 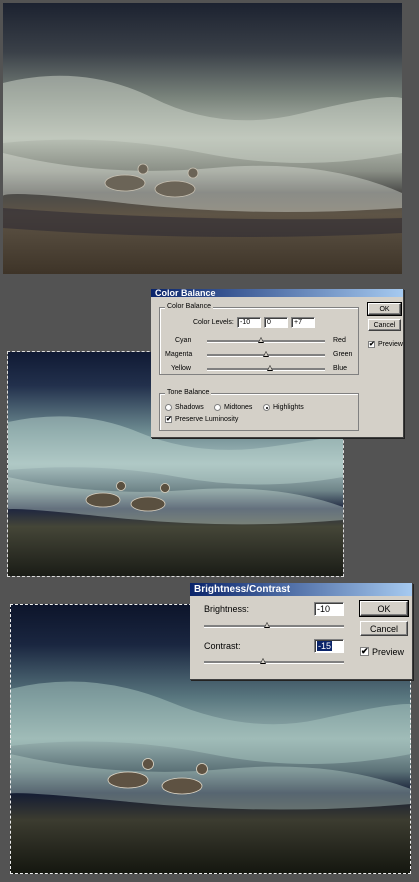 What do you see at coordinates (259, 412) in the screenshot?
I see `tone-balance-group` at bounding box center [259, 412].